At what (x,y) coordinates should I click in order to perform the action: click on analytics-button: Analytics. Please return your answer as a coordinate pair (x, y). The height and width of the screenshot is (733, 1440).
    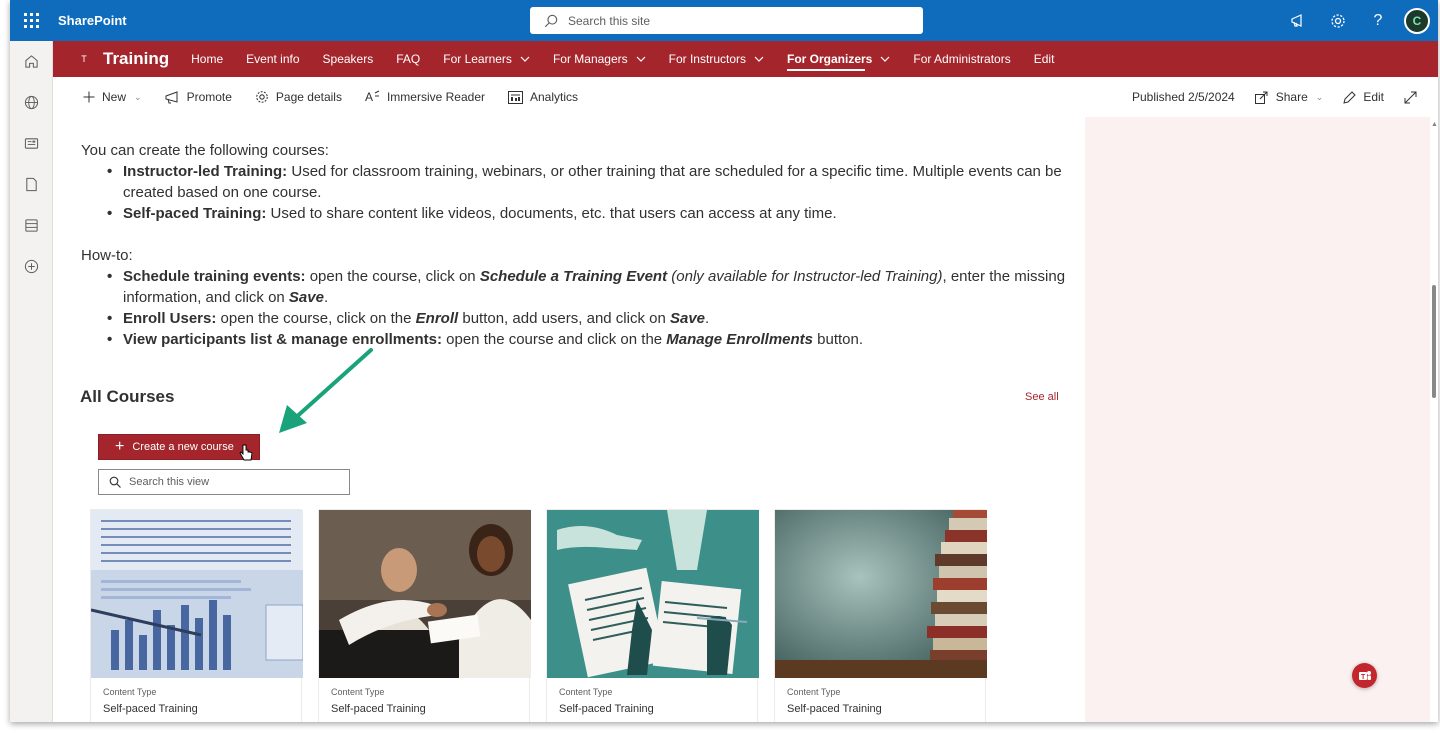
    Looking at the image, I should click on (543, 97).